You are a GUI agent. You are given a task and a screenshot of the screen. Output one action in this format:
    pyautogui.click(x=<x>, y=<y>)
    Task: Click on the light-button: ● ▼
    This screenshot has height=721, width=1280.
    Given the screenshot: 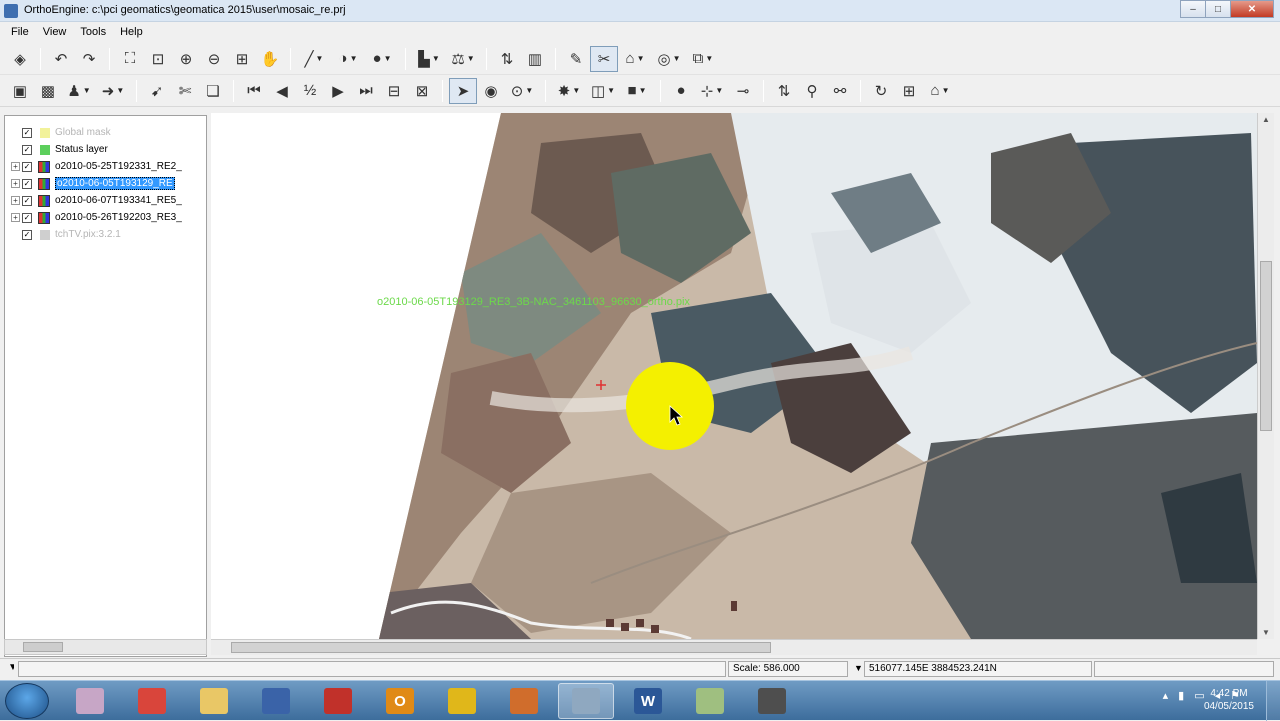 What is the action you would take?
    pyautogui.click(x=382, y=59)
    